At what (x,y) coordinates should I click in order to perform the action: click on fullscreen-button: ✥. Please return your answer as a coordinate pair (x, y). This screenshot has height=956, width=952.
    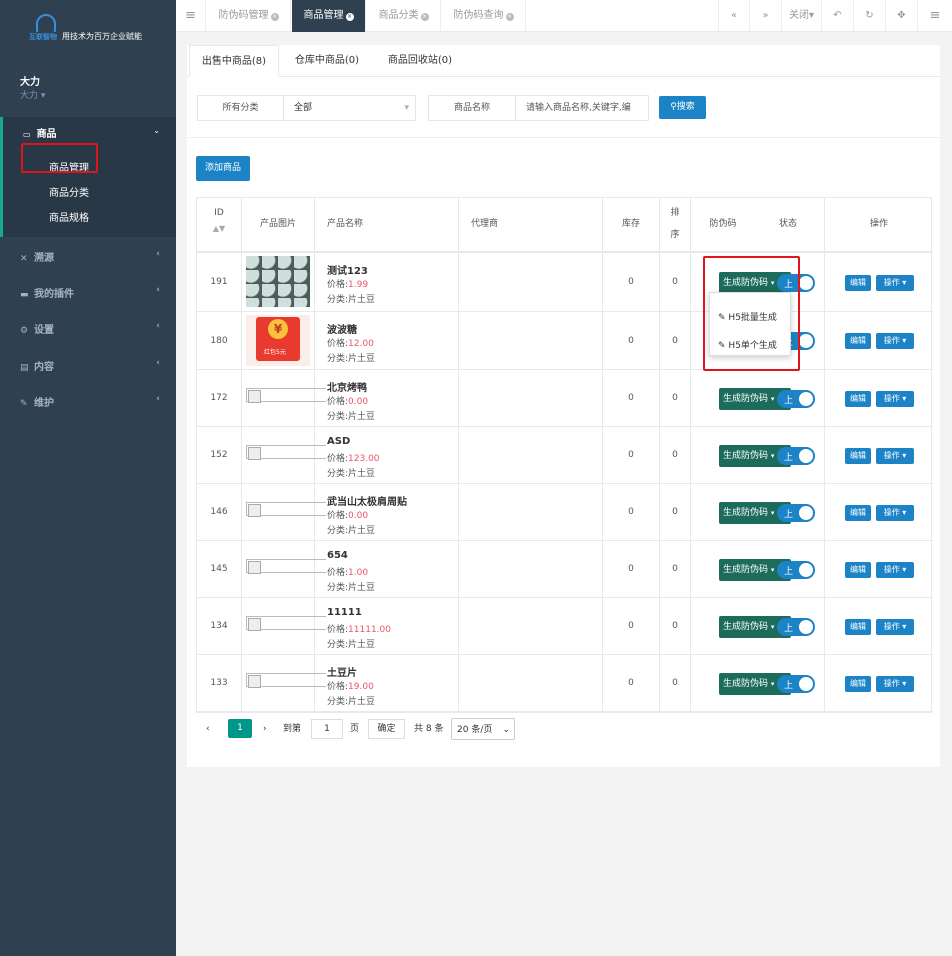
    Looking at the image, I should click on (902, 16).